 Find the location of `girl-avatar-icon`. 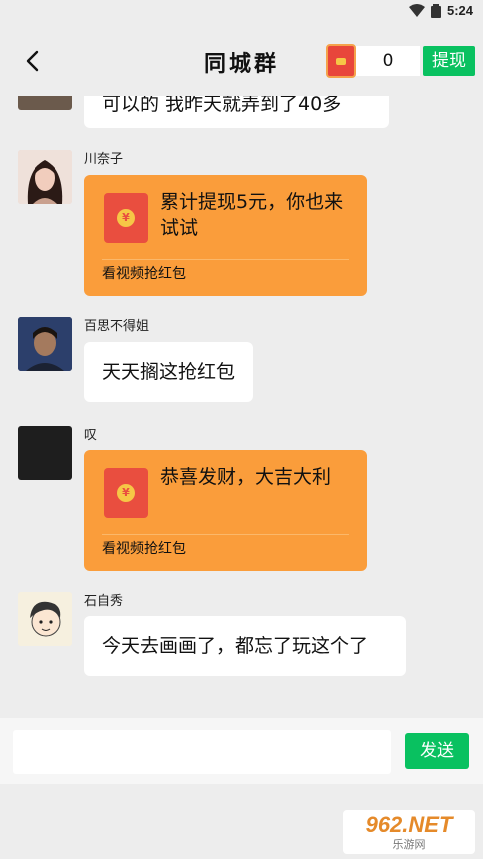

girl-avatar-icon is located at coordinates (45, 177).